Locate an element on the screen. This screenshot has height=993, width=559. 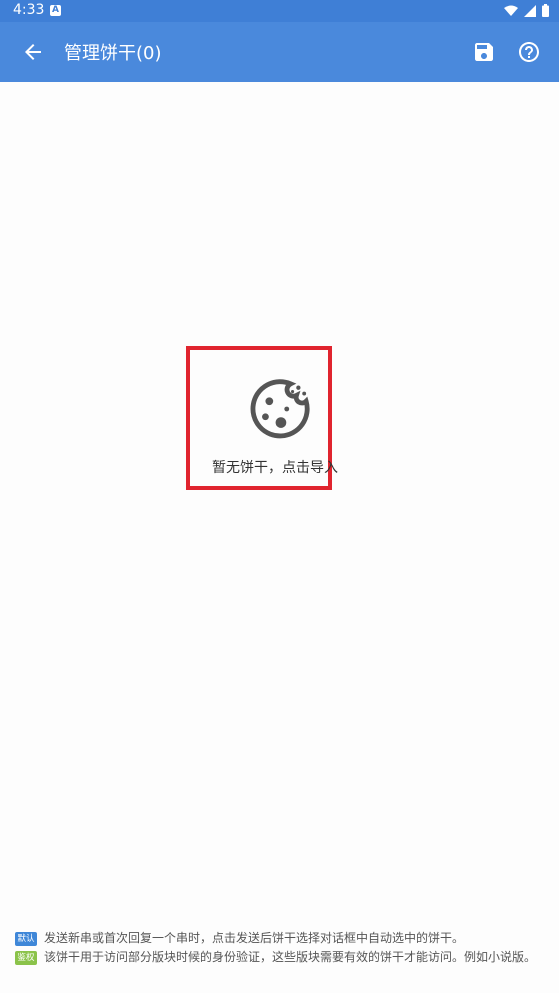
notification-icon: A is located at coordinates (55, 10).